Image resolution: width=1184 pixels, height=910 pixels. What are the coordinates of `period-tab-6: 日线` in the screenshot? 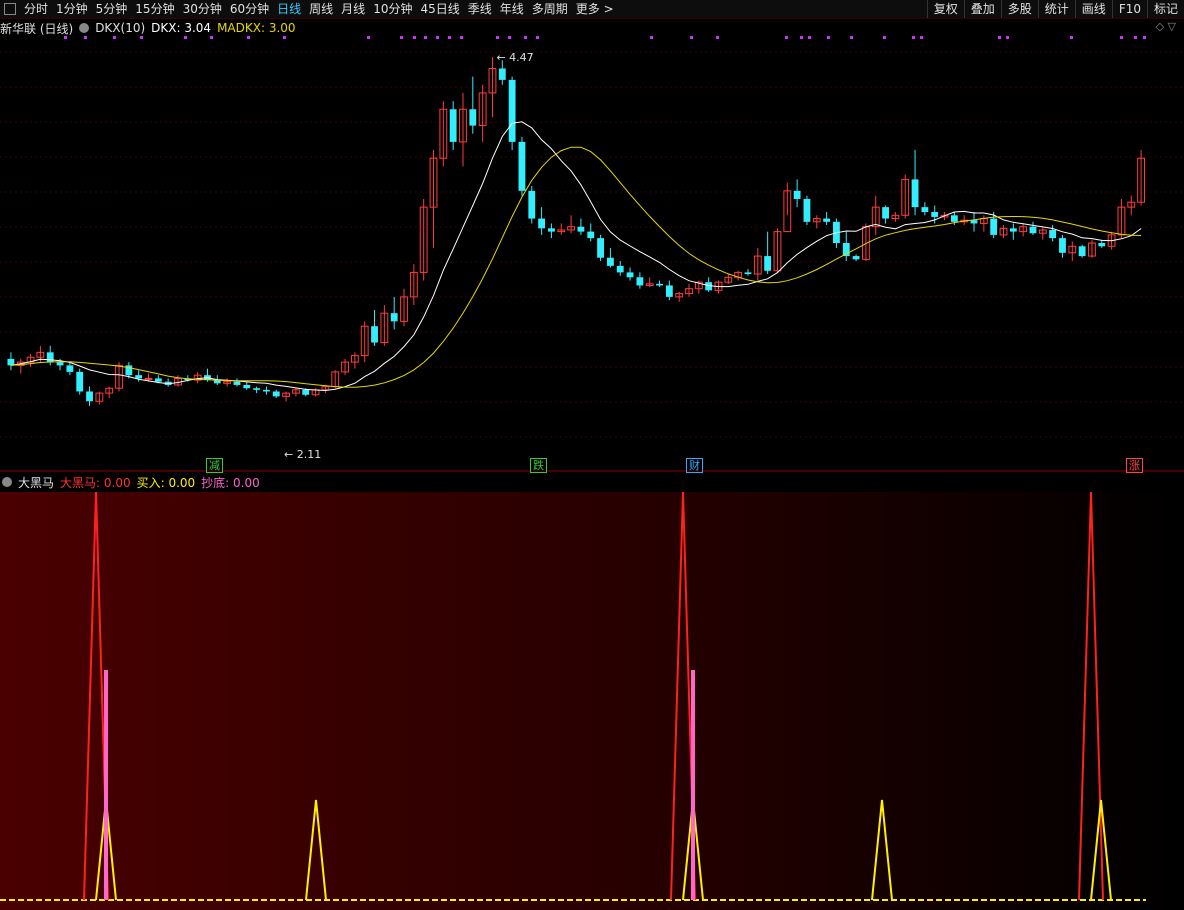 It's located at (289, 9).